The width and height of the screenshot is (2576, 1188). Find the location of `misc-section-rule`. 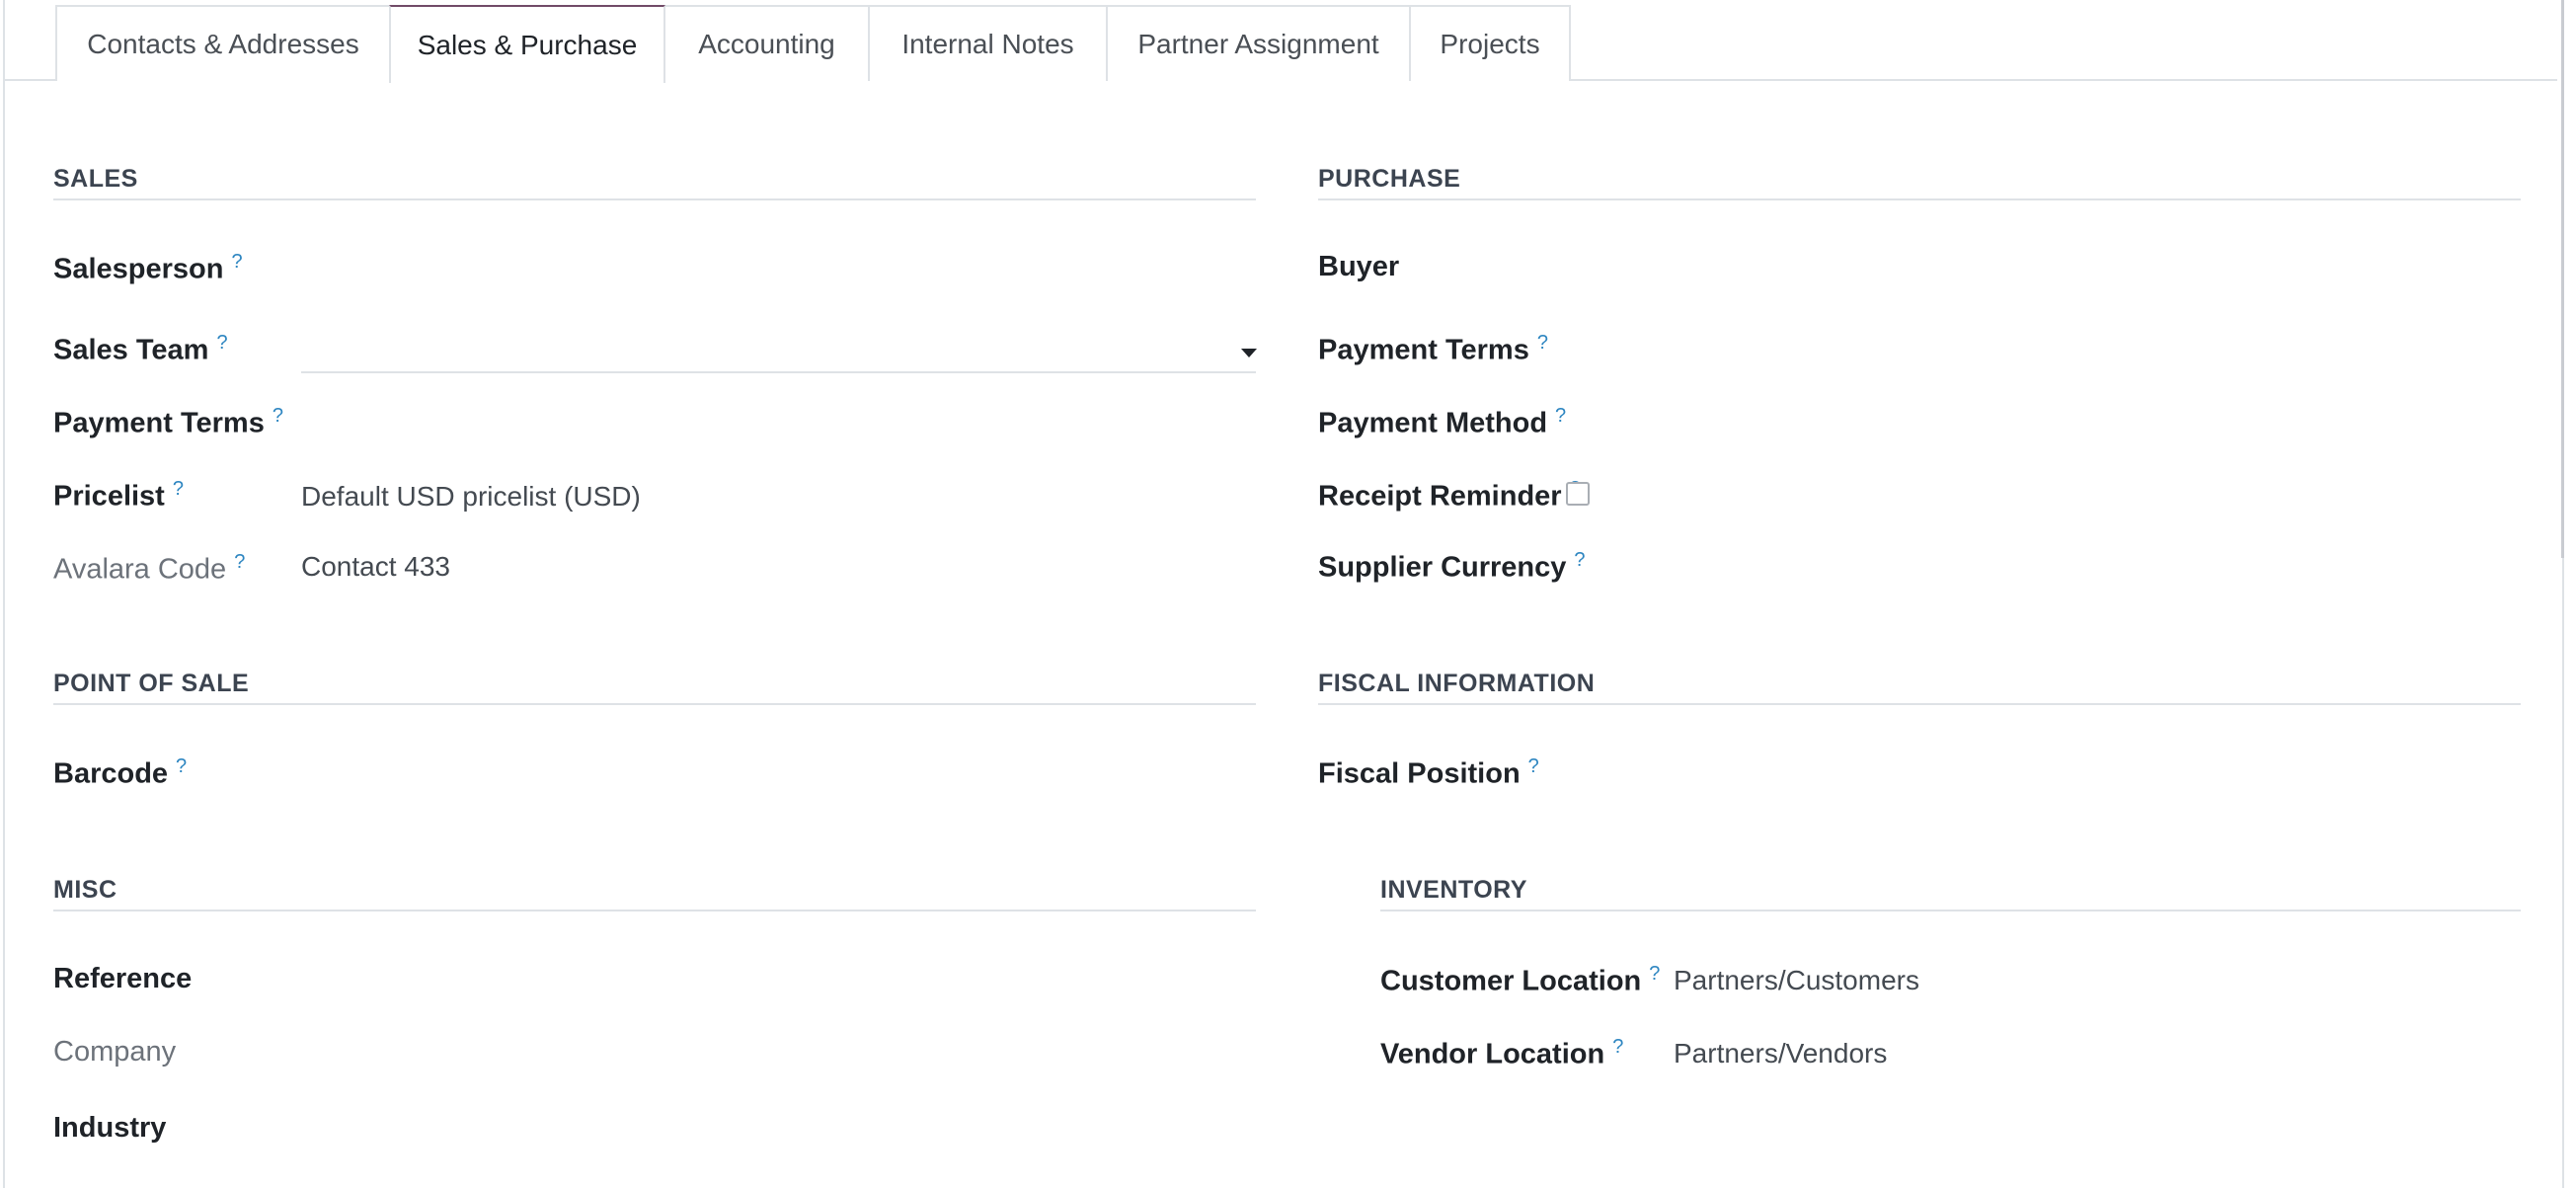

misc-section-rule is located at coordinates (654, 910).